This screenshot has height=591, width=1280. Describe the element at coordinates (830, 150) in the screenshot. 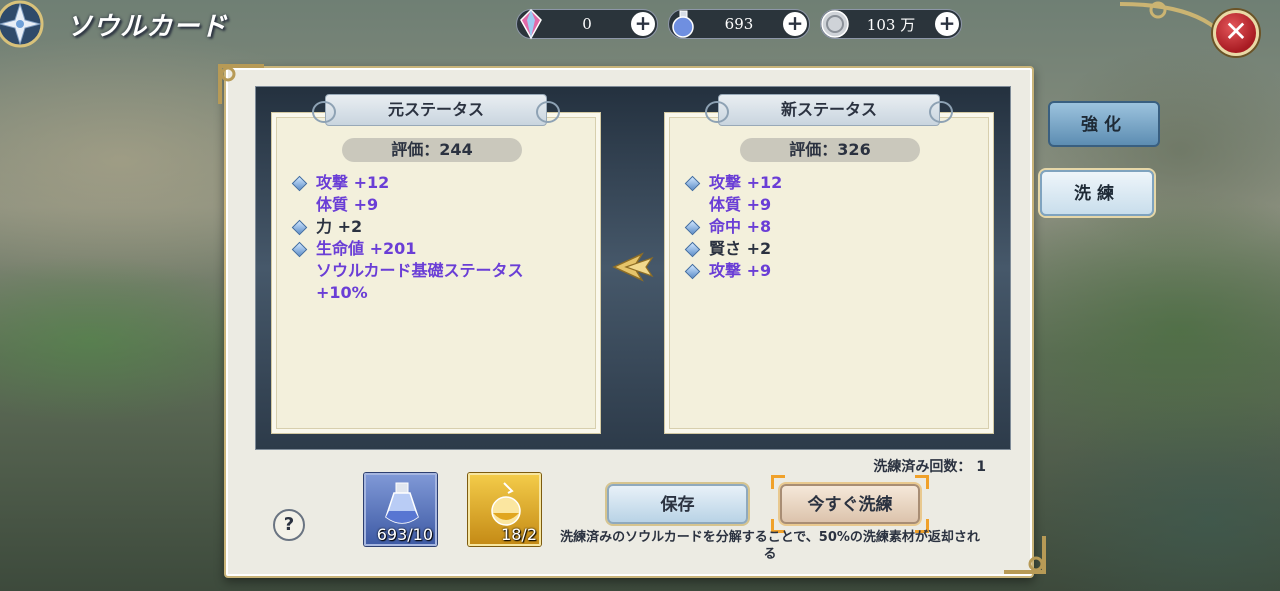

I see `new-evaluation: 評価：326` at that location.